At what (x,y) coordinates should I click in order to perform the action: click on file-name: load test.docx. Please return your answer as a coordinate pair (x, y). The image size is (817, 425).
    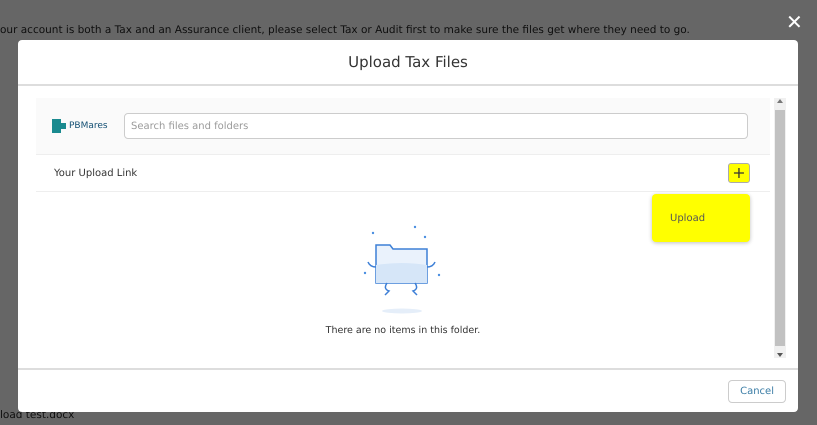
    Looking at the image, I should click on (38, 416).